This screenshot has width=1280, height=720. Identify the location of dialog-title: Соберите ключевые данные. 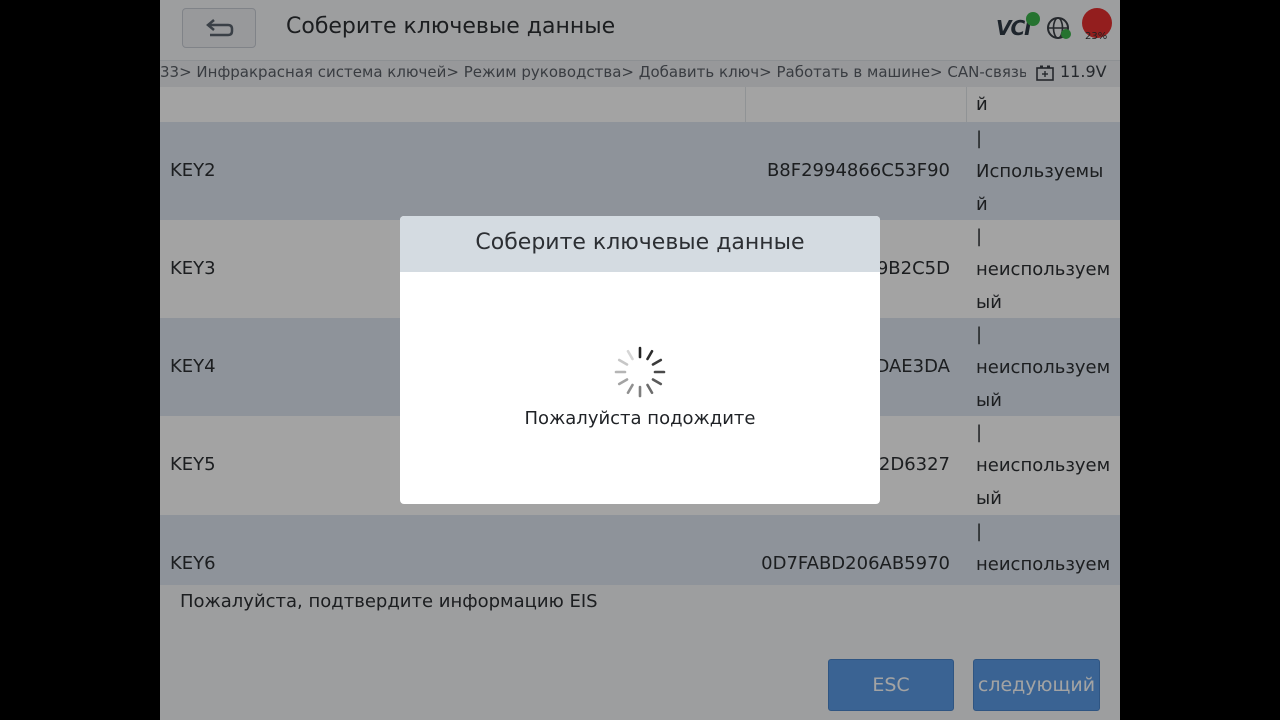
(640, 242).